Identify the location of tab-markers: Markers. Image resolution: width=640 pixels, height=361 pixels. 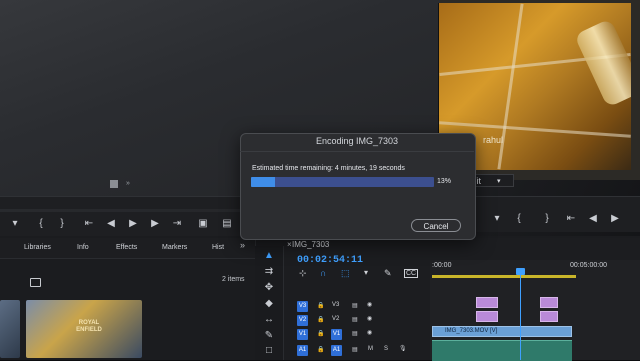
(174, 247).